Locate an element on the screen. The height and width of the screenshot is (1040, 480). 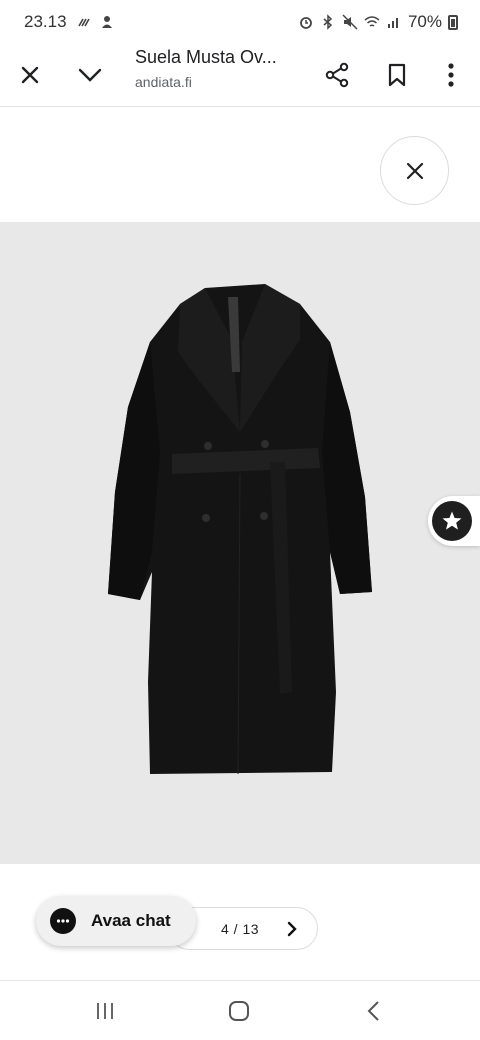
favorites-tab is located at coordinates (454, 521).